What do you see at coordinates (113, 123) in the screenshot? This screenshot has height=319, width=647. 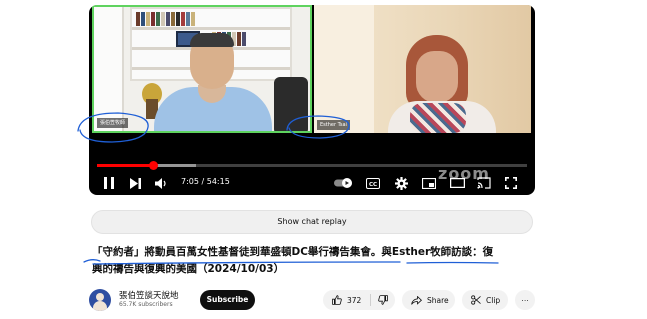 I see `participant-name-tag: 張伯笠牧師` at bounding box center [113, 123].